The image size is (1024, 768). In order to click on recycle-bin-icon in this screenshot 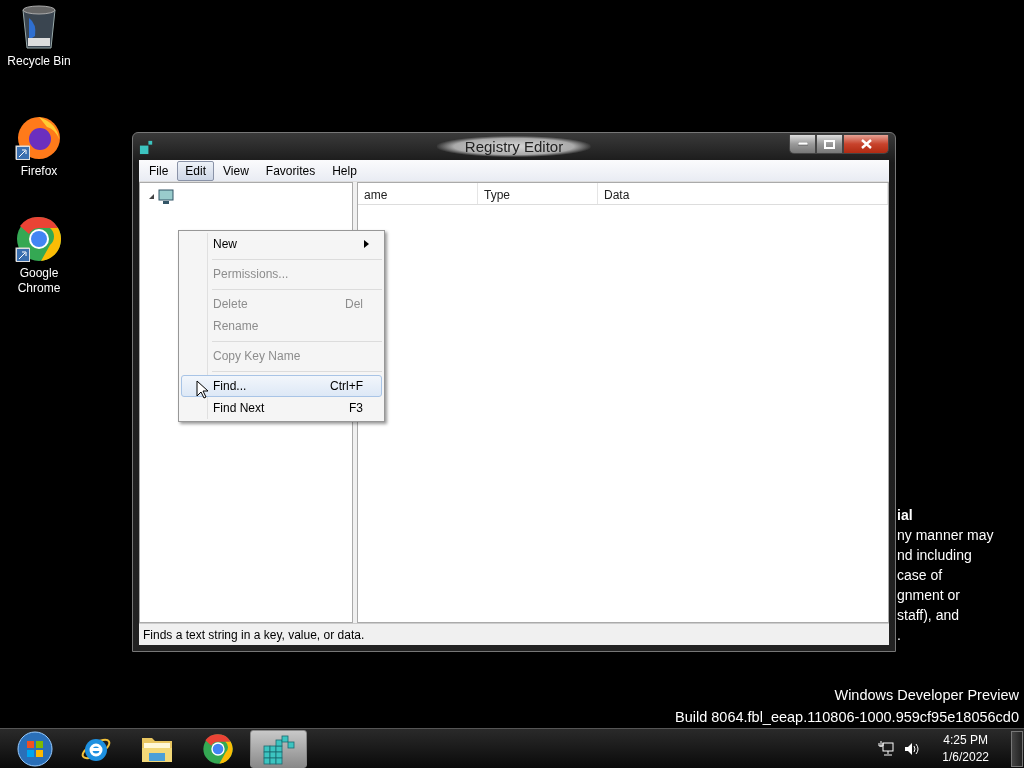, I will do `click(39, 27)`.